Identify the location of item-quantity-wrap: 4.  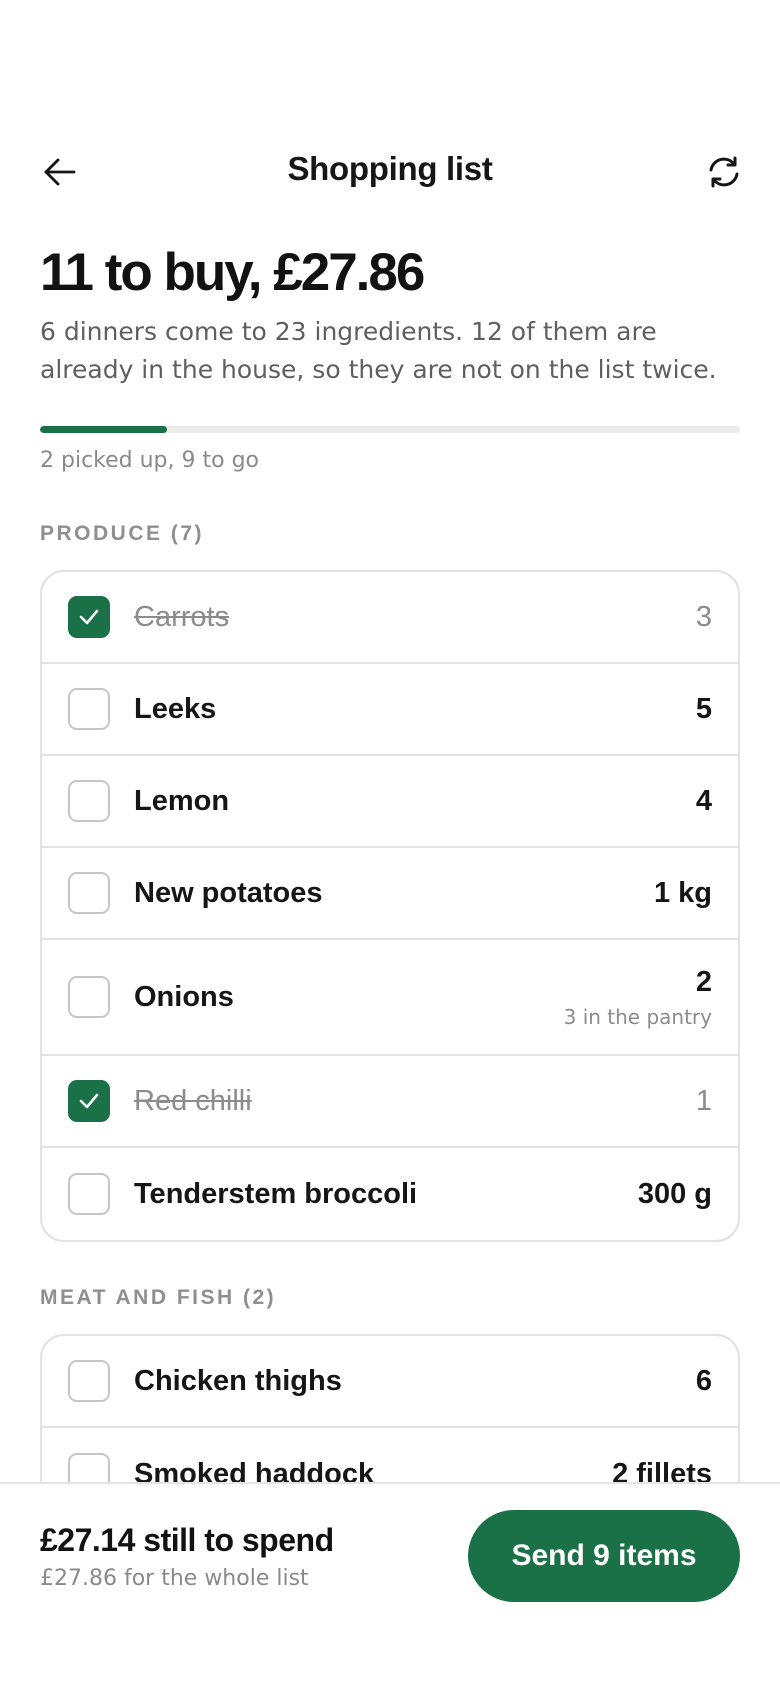
(704, 801).